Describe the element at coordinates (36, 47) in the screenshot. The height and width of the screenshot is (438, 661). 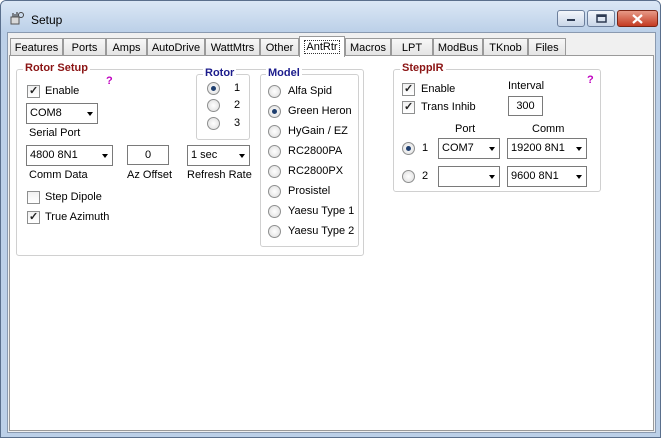
I see `tab-features: Features` at that location.